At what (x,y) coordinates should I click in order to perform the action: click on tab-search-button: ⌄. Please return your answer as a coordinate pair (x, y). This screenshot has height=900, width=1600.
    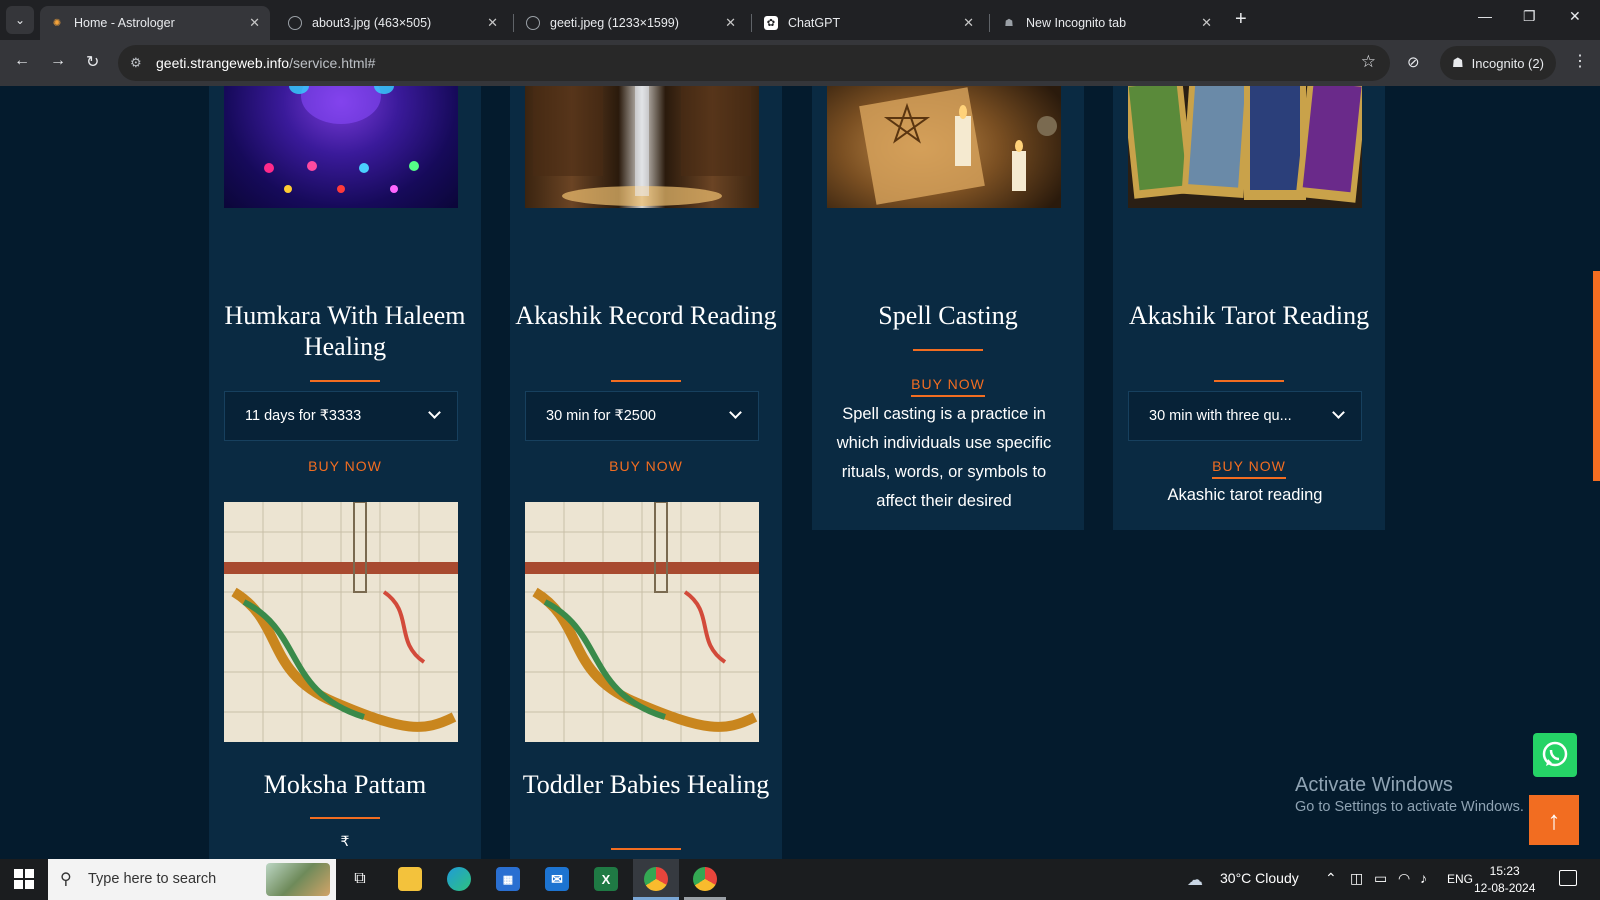
    Looking at the image, I should click on (20, 20).